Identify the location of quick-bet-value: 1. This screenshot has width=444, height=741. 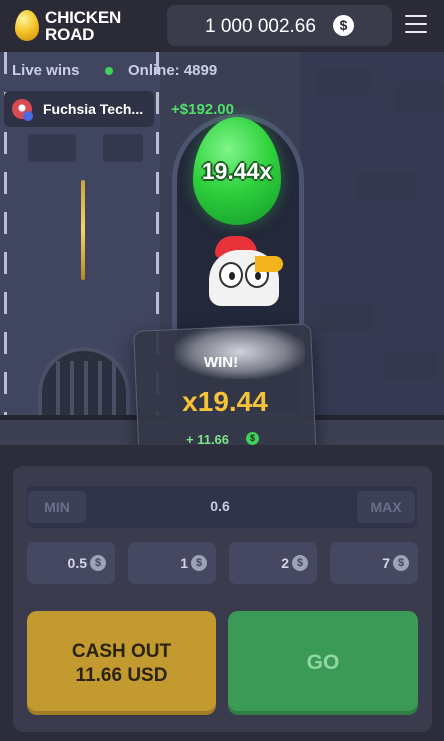
(184, 563).